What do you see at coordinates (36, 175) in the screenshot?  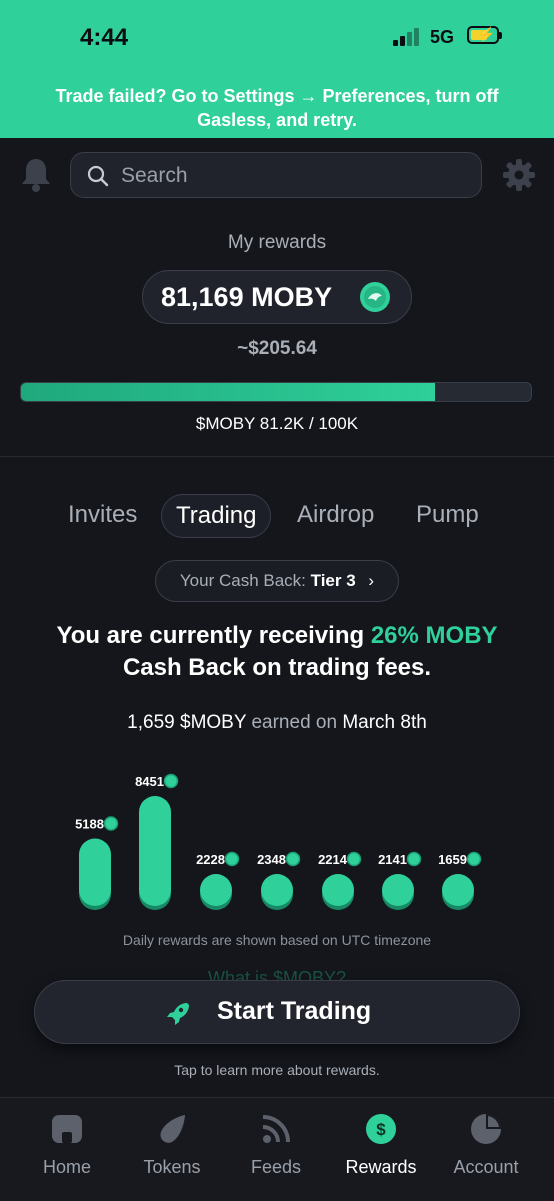 I see `bell-icon` at bounding box center [36, 175].